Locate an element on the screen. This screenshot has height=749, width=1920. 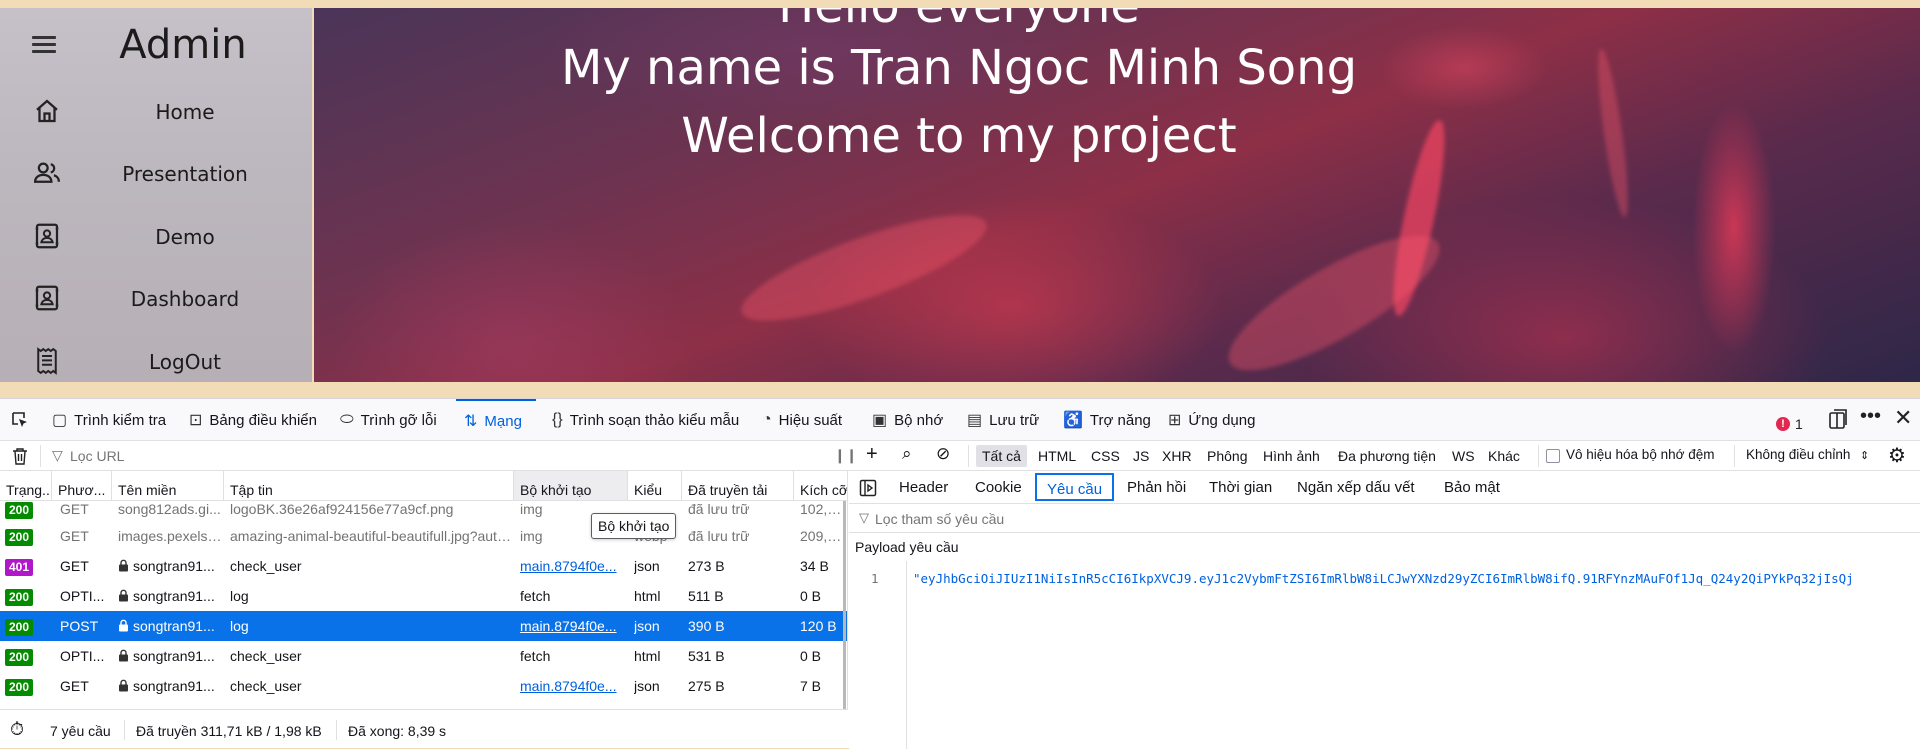
tab-label: Bảng điều khiển is located at coordinates (263, 420).